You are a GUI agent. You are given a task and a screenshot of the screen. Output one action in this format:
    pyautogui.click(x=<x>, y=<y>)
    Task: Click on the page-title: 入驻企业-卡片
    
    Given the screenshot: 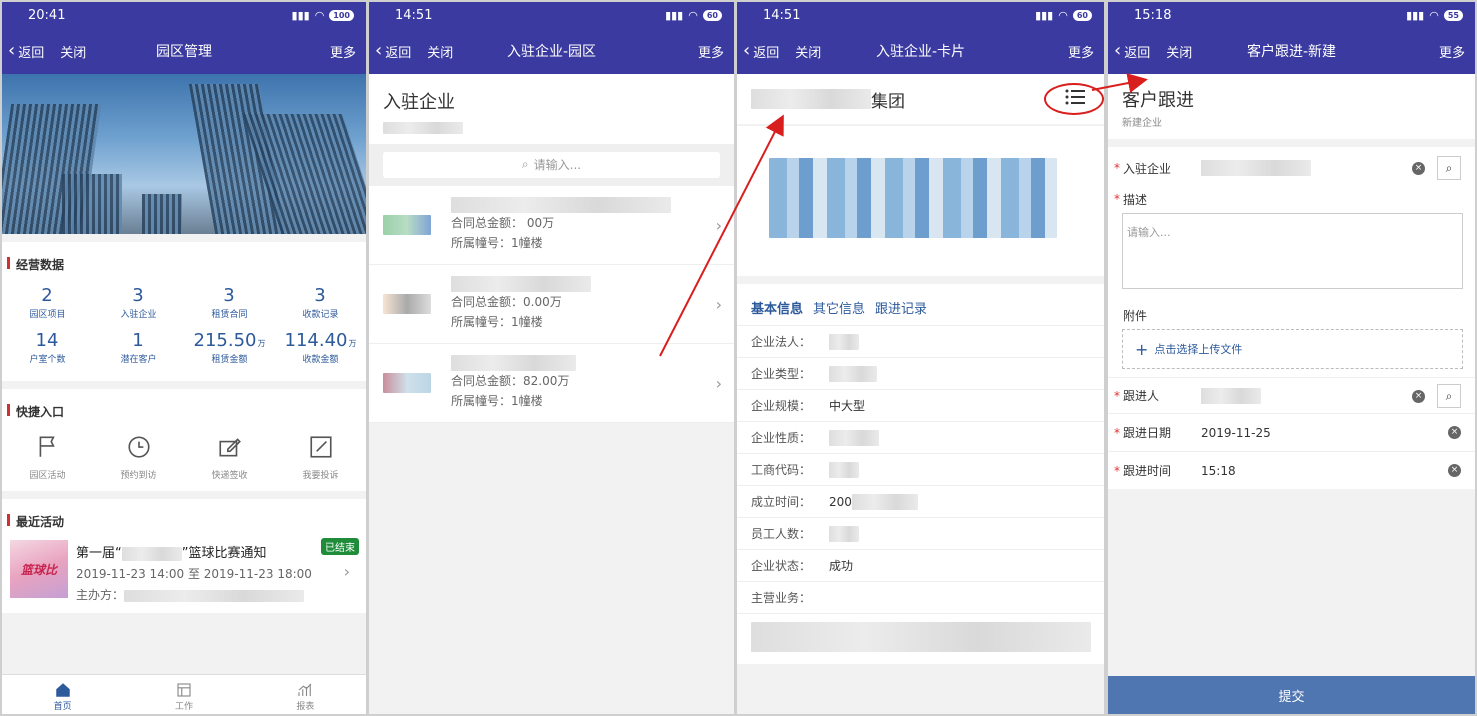 What is the action you would take?
    pyautogui.click(x=920, y=52)
    